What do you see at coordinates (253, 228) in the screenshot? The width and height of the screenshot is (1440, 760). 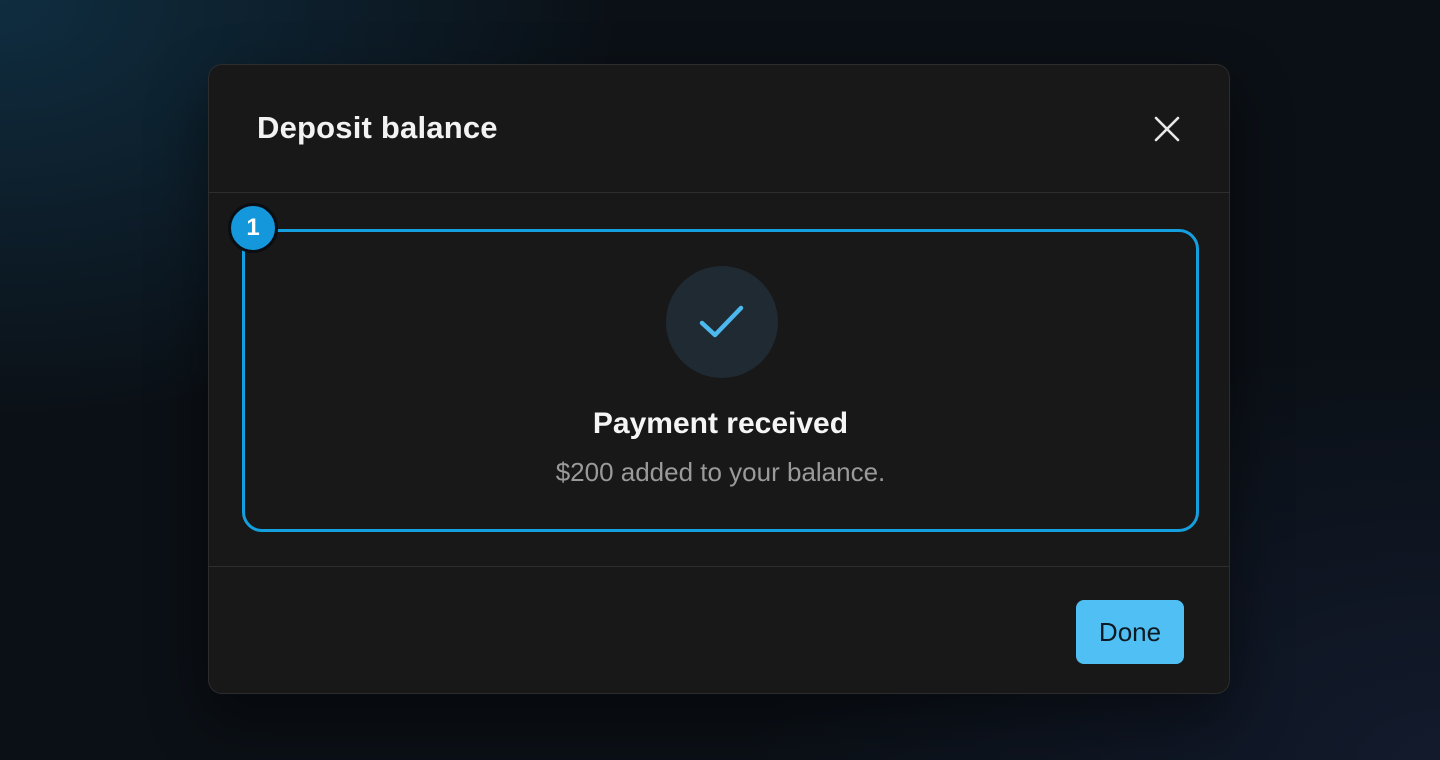 I see `step-number-badge: 1` at bounding box center [253, 228].